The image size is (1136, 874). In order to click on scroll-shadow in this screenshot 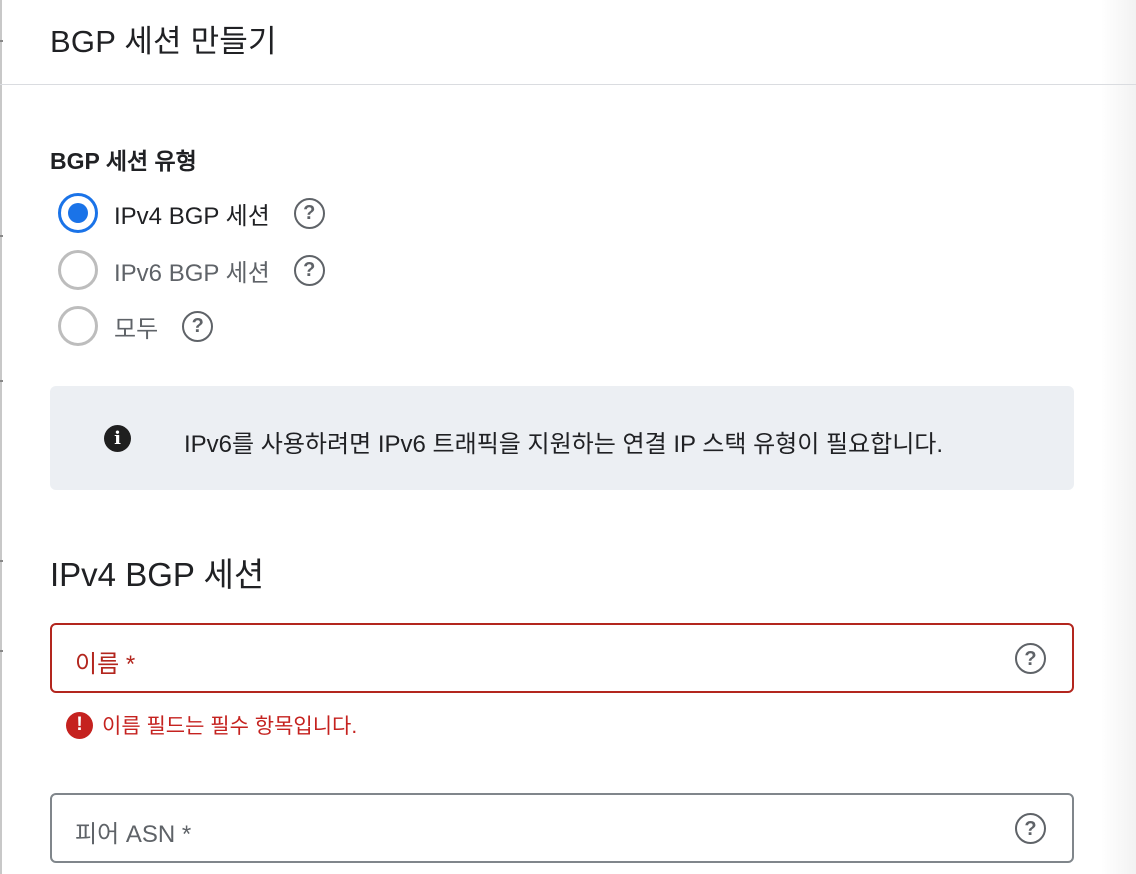, I will do `click(1118, 437)`.